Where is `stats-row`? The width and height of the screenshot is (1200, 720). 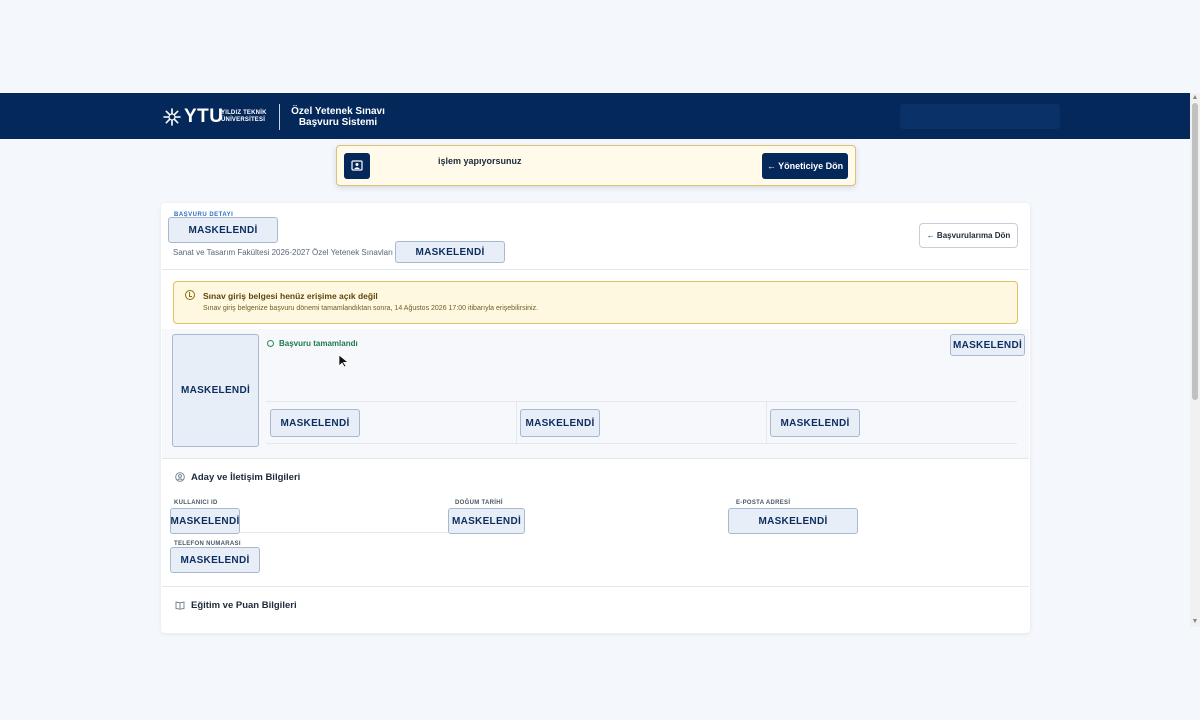
stats-row is located at coordinates (641, 422).